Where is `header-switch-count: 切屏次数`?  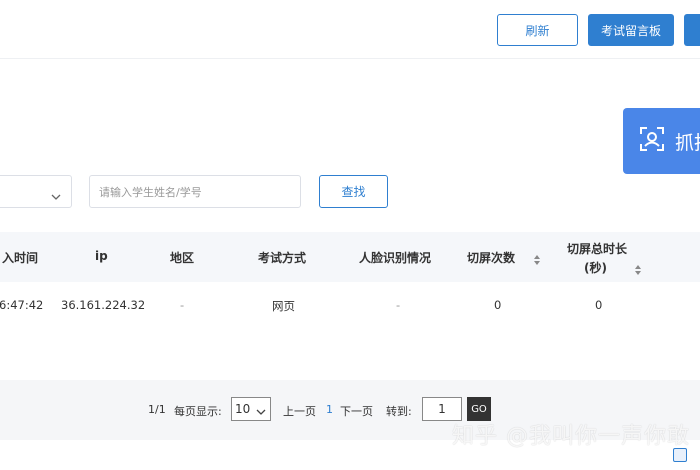
header-switch-count: 切屏次数 is located at coordinates (491, 257).